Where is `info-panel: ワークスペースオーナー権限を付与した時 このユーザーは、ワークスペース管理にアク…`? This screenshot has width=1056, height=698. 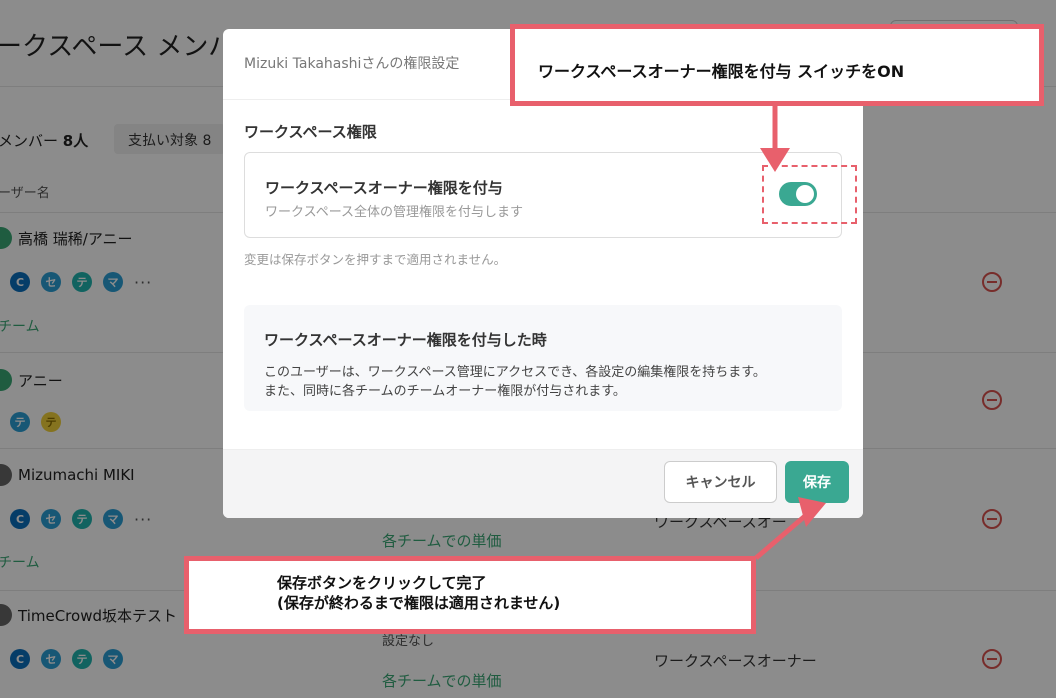
info-panel: ワークスペースオーナー権限を付与した時 このユーザーは、ワークスペース管理にアク… is located at coordinates (543, 358).